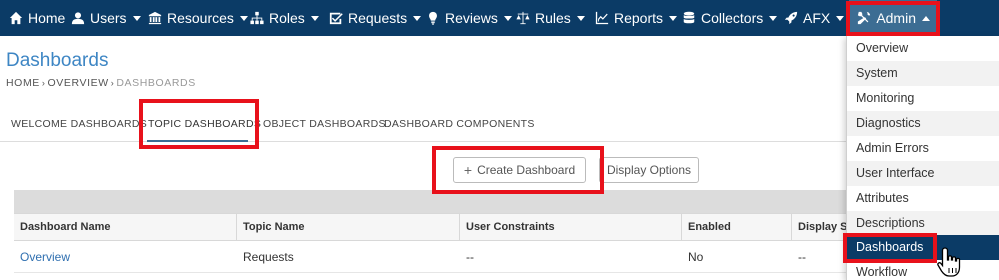 The height and width of the screenshot is (280, 999). I want to click on nav-roles: Roles, so click(283, 18).